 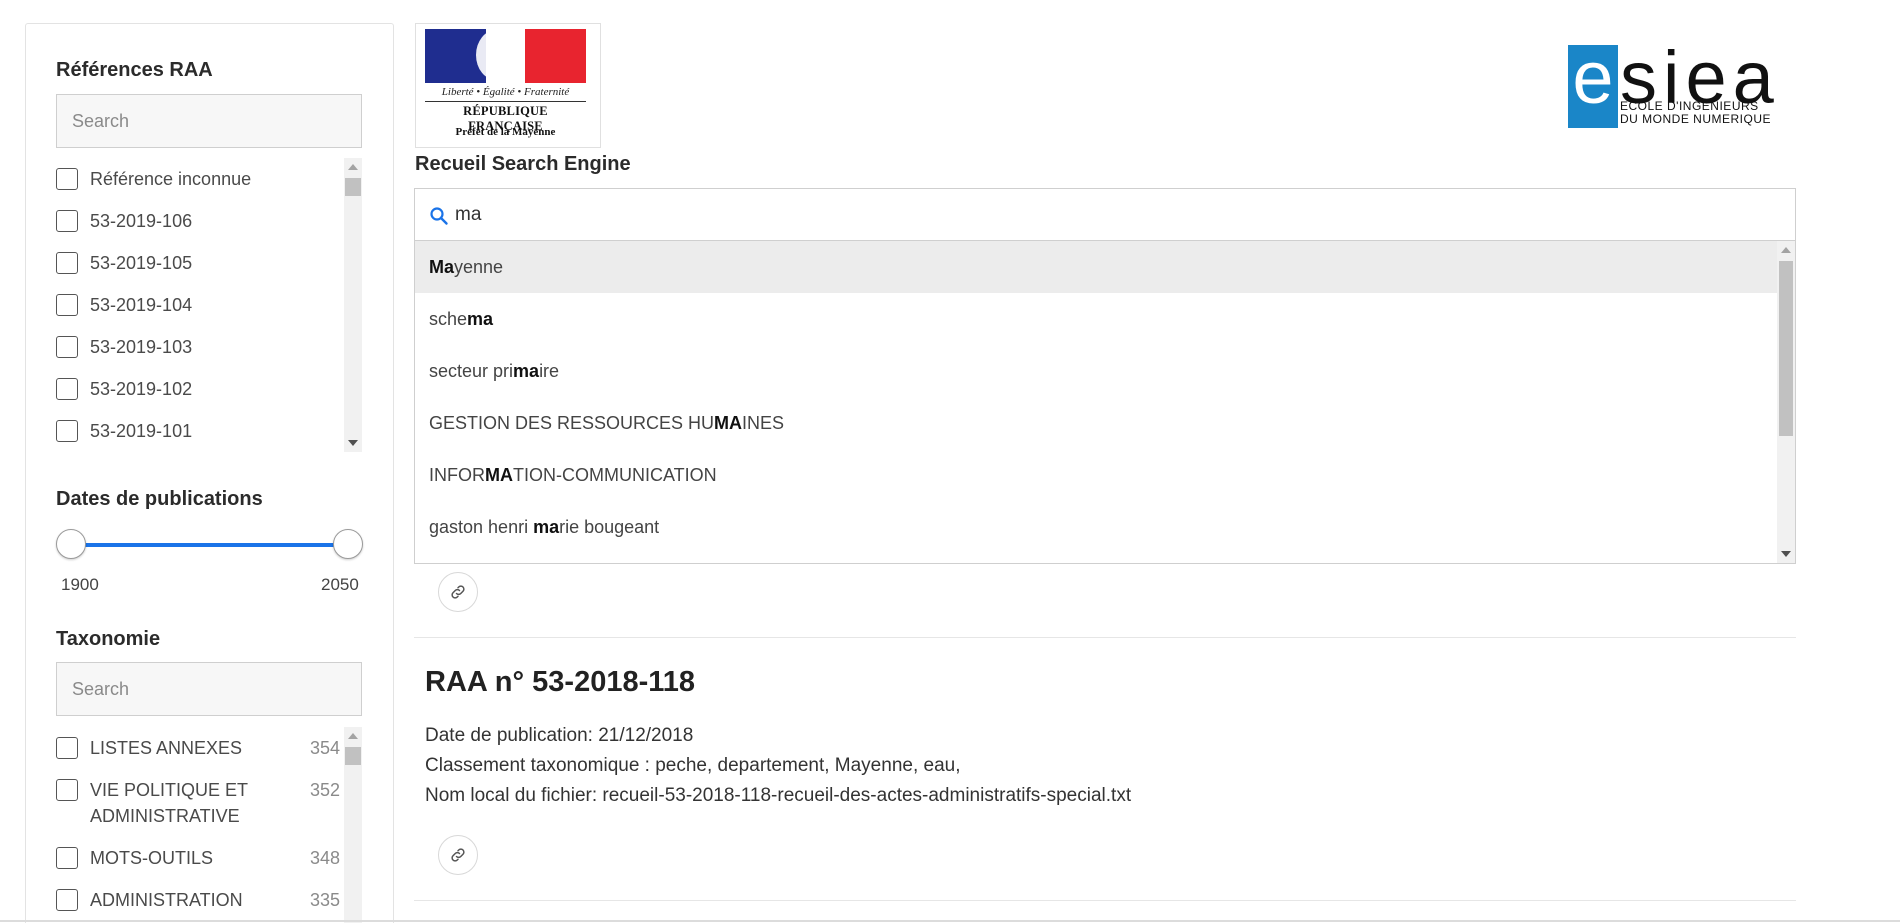 I want to click on raa-list-item: 53-2019-104, so click(x=209, y=305).